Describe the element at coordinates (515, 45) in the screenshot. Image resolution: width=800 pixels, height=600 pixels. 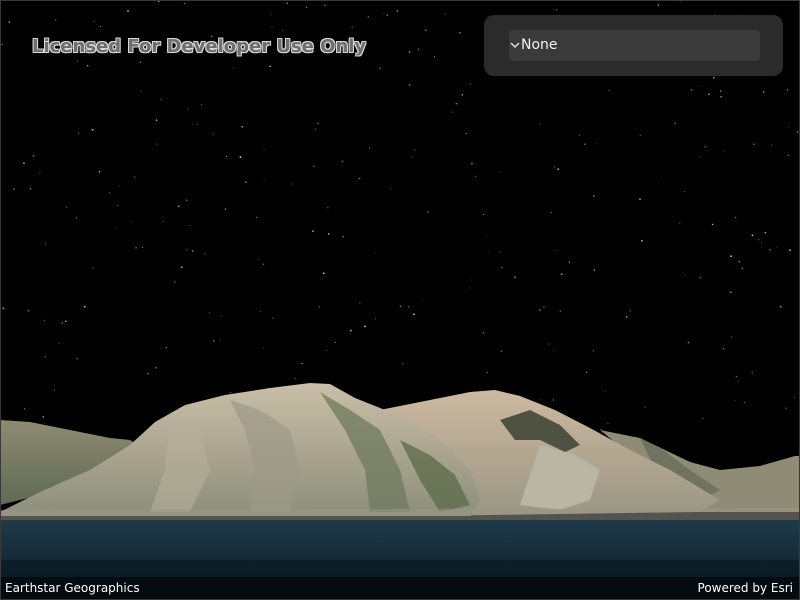
I see `chevron-down-icon` at that location.